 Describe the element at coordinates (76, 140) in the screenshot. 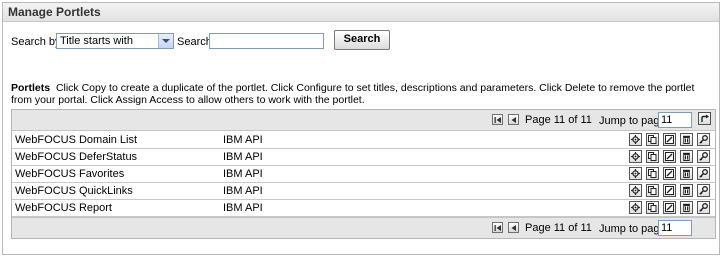

I see `portlet-name: WebFOCUS Domain List` at that location.